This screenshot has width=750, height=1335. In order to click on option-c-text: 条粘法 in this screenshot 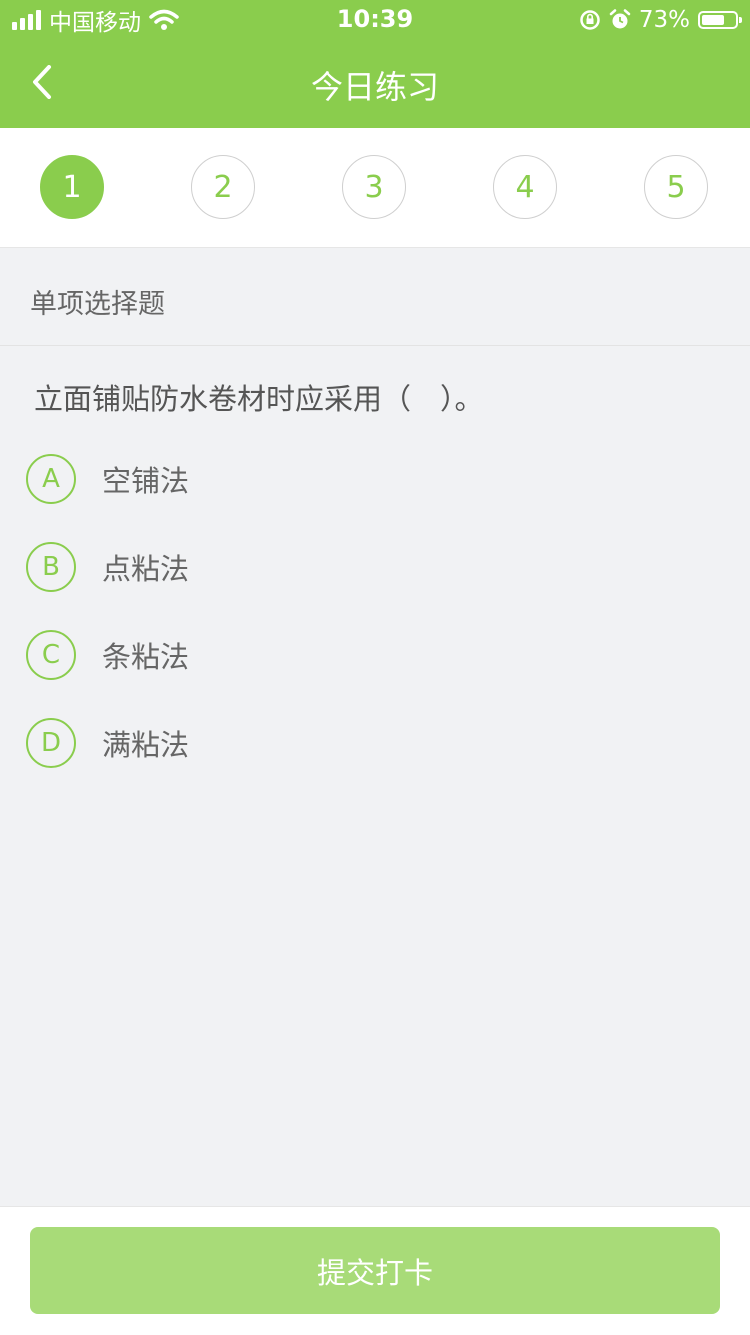, I will do `click(146, 657)`.